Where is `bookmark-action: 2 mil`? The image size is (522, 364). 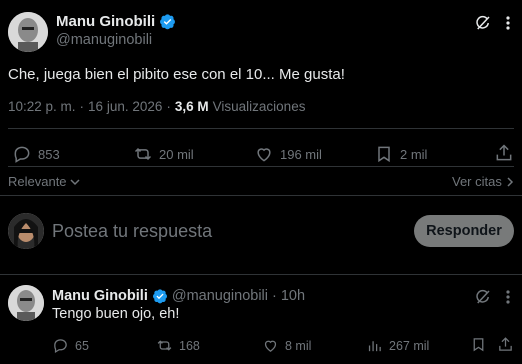
bookmark-action: 2 mil is located at coordinates (400, 154).